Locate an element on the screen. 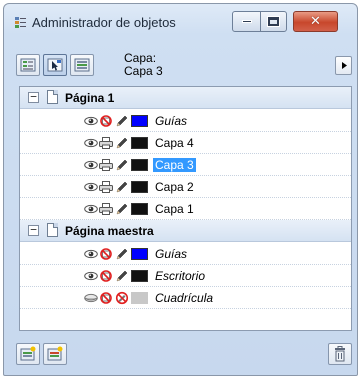  layer-label: Escritorio is located at coordinates (180, 276).